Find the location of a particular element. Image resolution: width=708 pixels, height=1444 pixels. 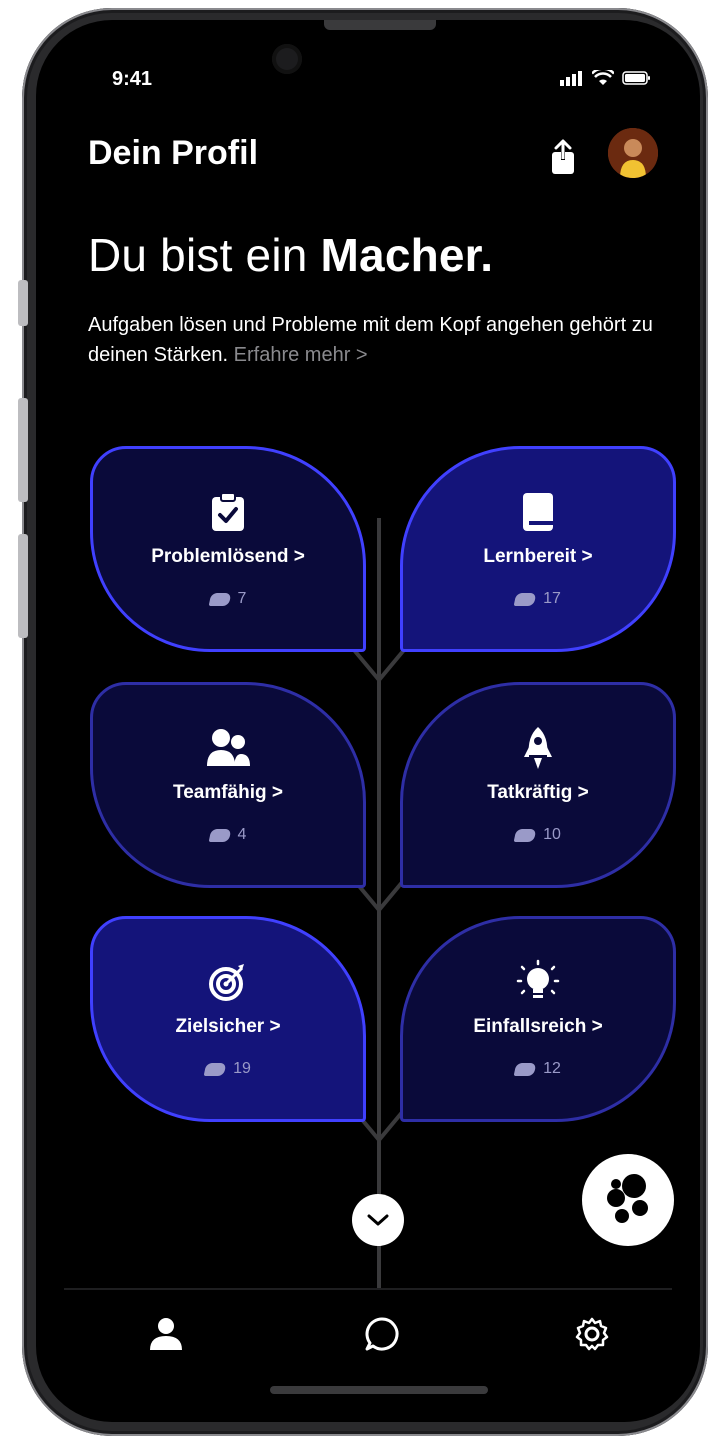

trait-count-value: 17 is located at coordinates (552, 598).